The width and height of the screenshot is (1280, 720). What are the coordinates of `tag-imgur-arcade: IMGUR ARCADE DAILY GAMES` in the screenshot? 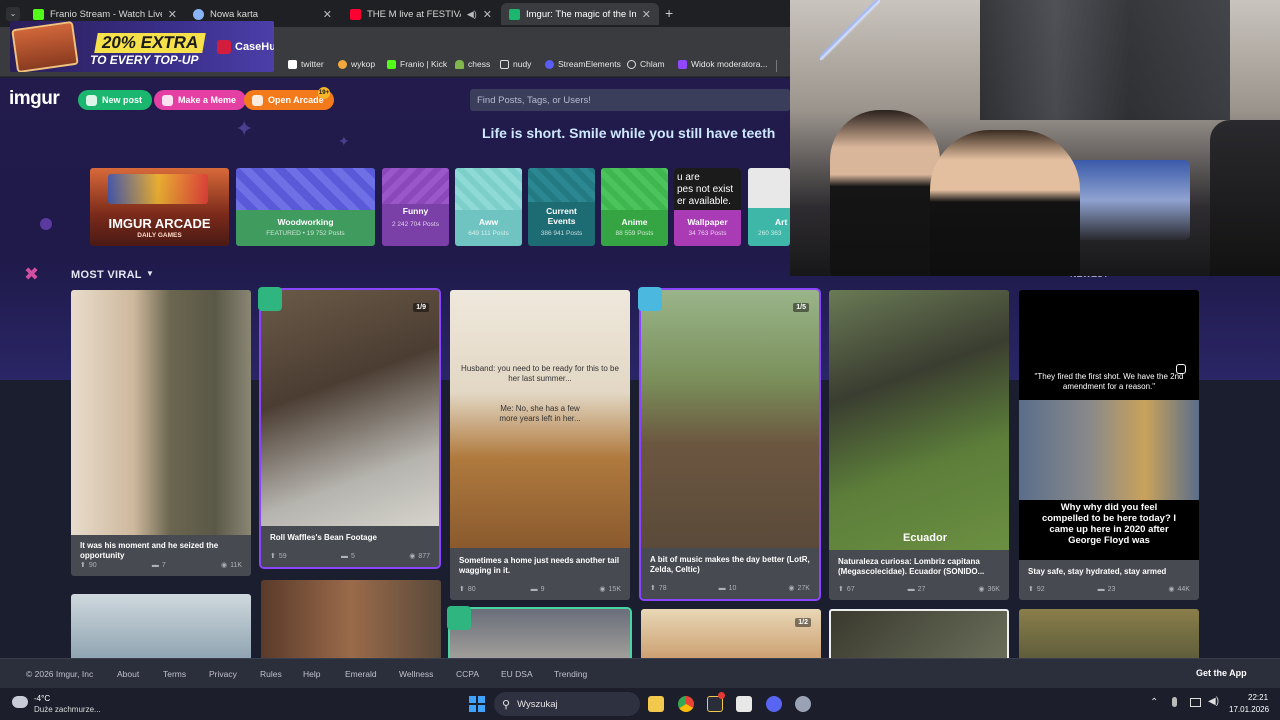 It's located at (159, 207).